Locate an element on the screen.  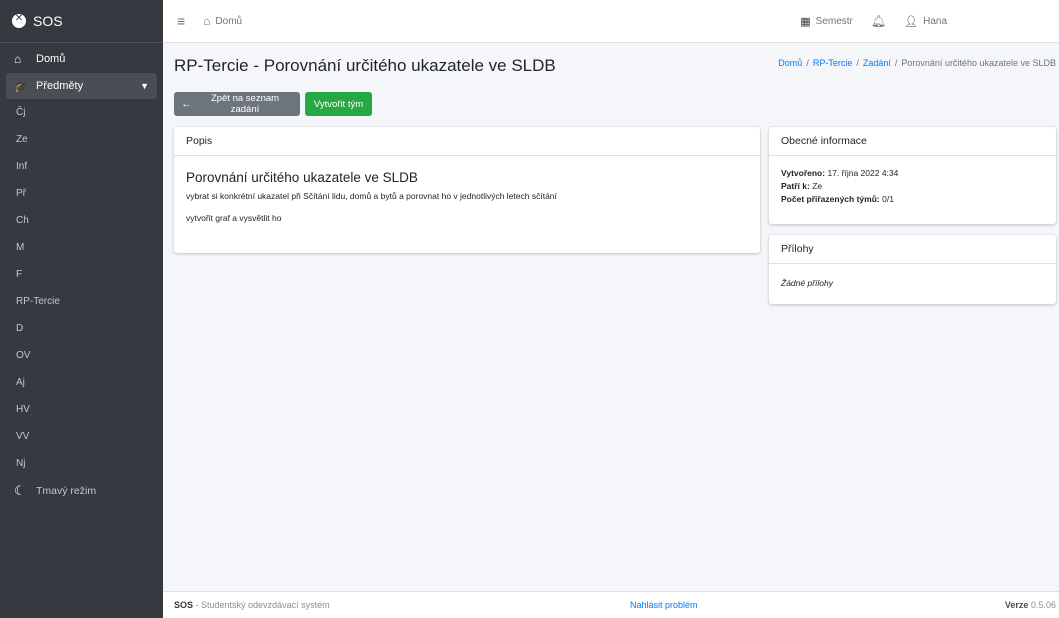
sidebar-subject-nj: Nj is located at coordinates (81, 463).